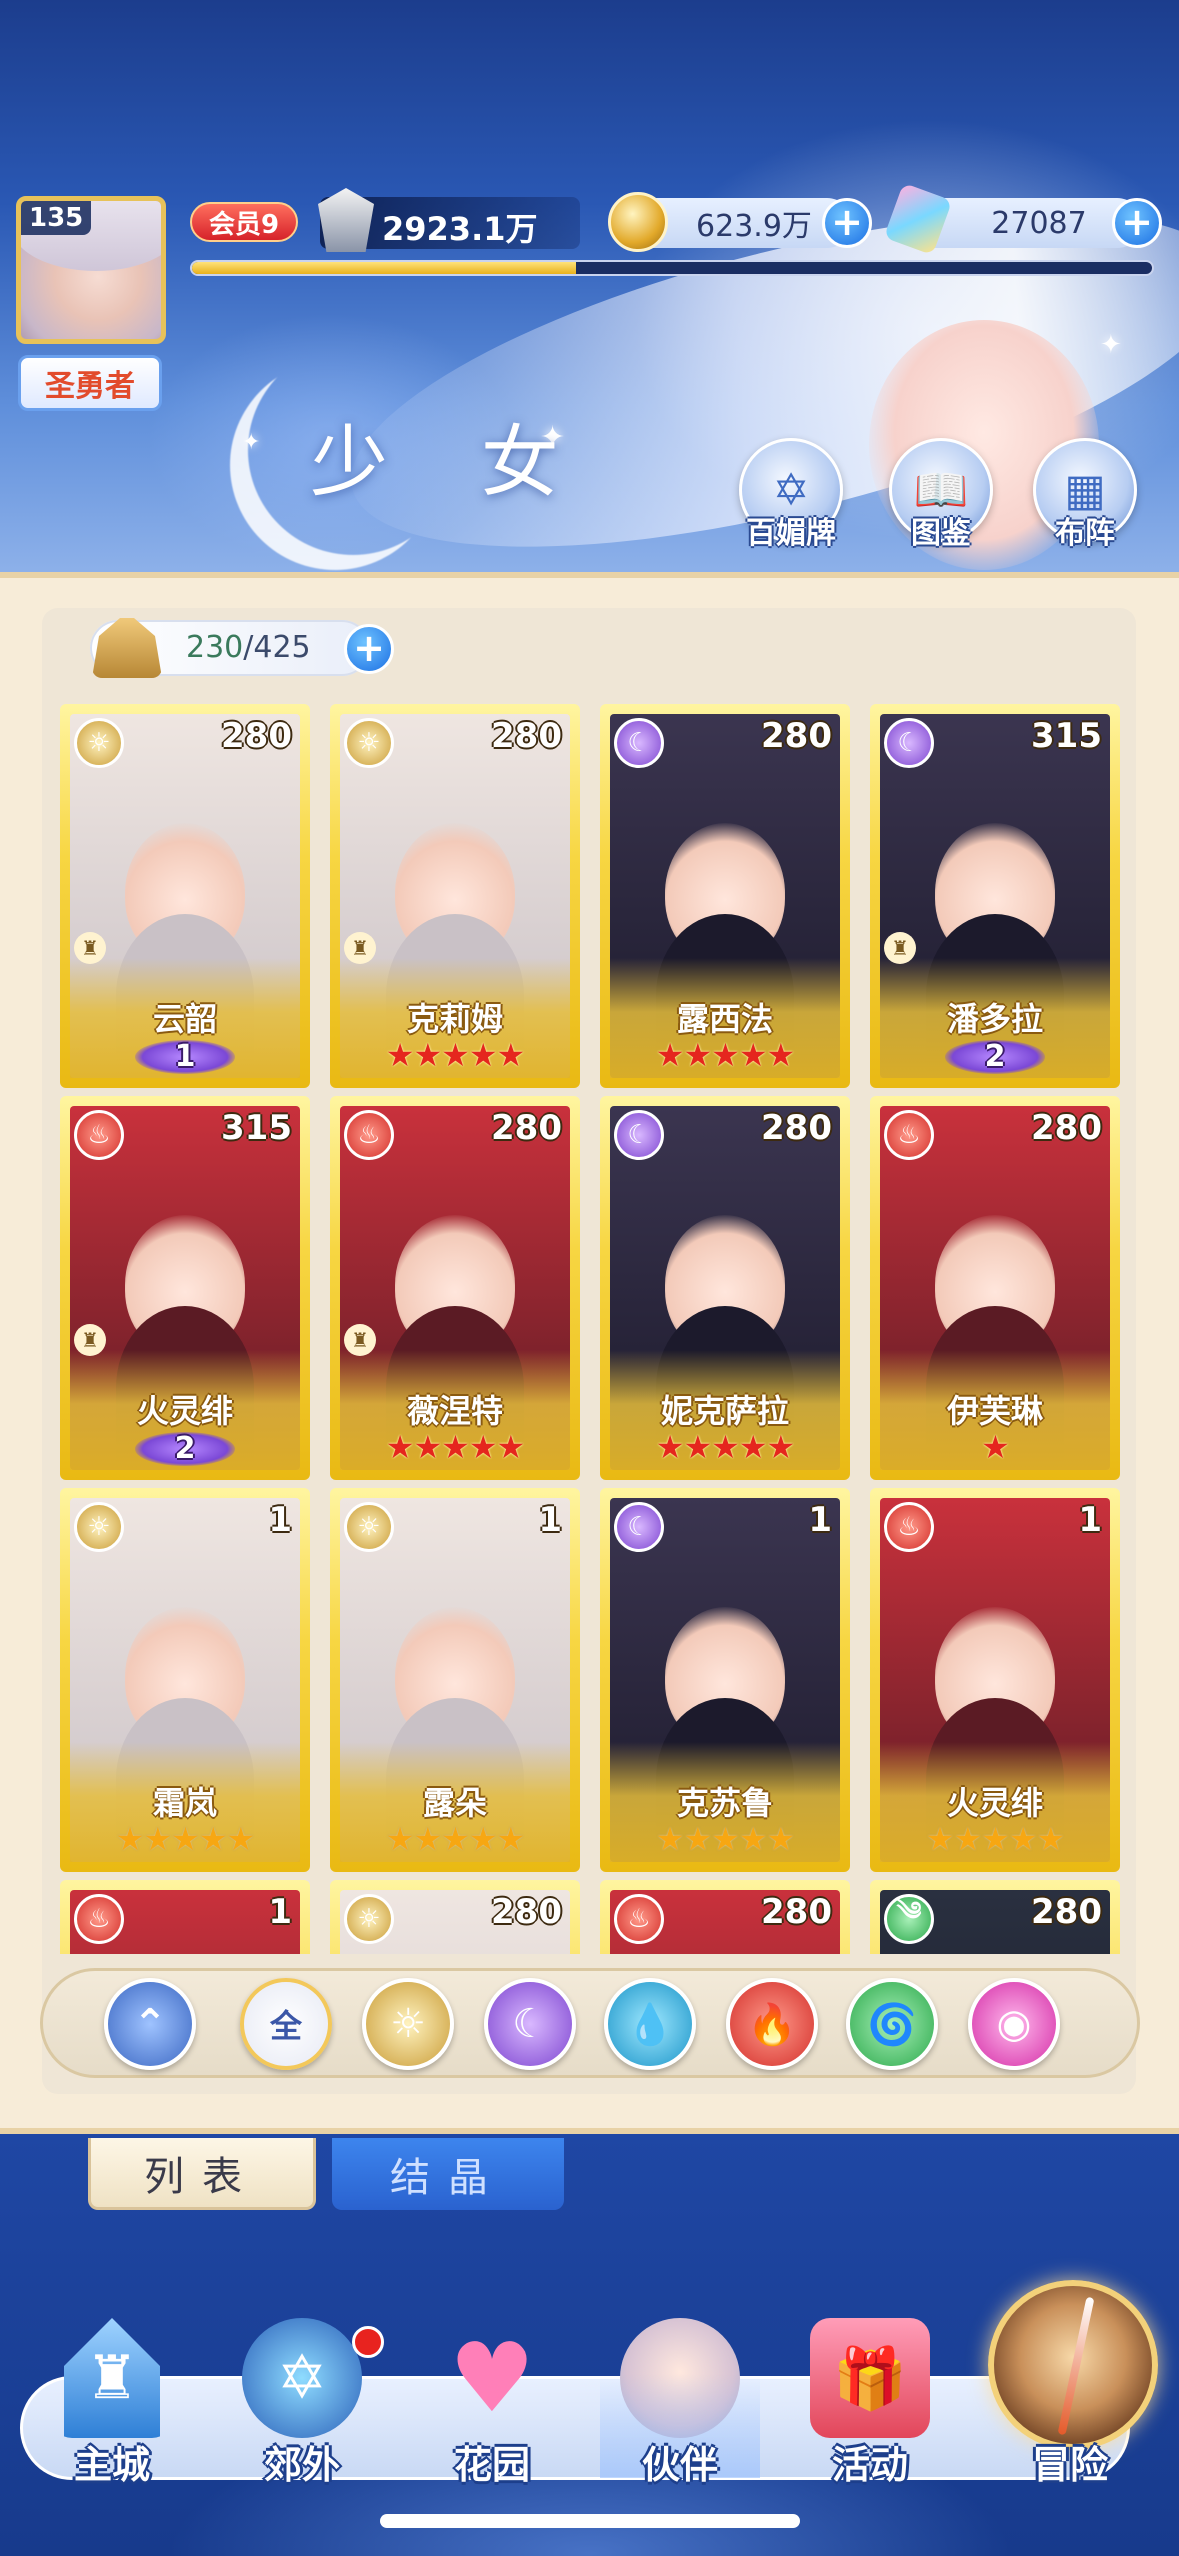  What do you see at coordinates (725, 1917) in the screenshot?
I see `character-card: ♨ 280` at bounding box center [725, 1917].